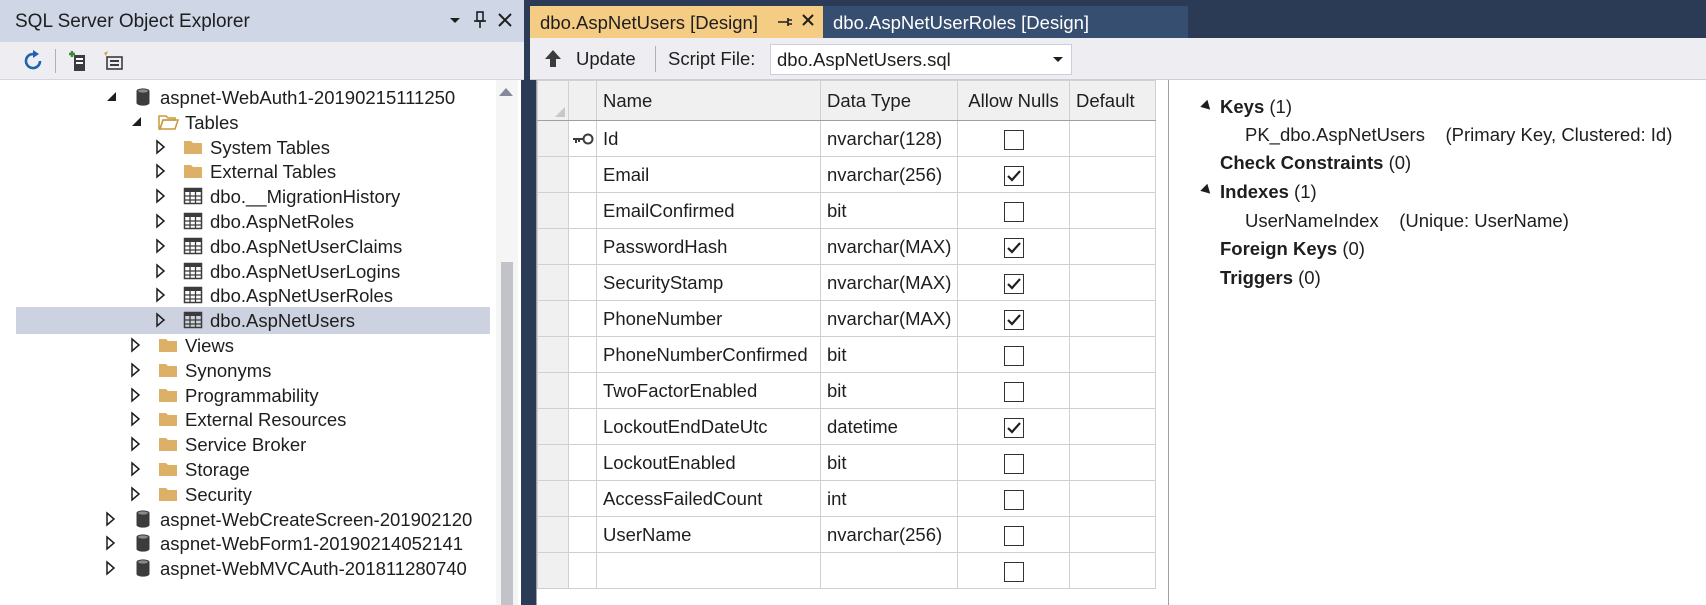 The height and width of the screenshot is (605, 1706). I want to click on data-type-cell: int, so click(889, 498).